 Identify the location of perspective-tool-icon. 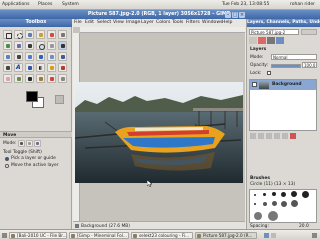
(62, 56).